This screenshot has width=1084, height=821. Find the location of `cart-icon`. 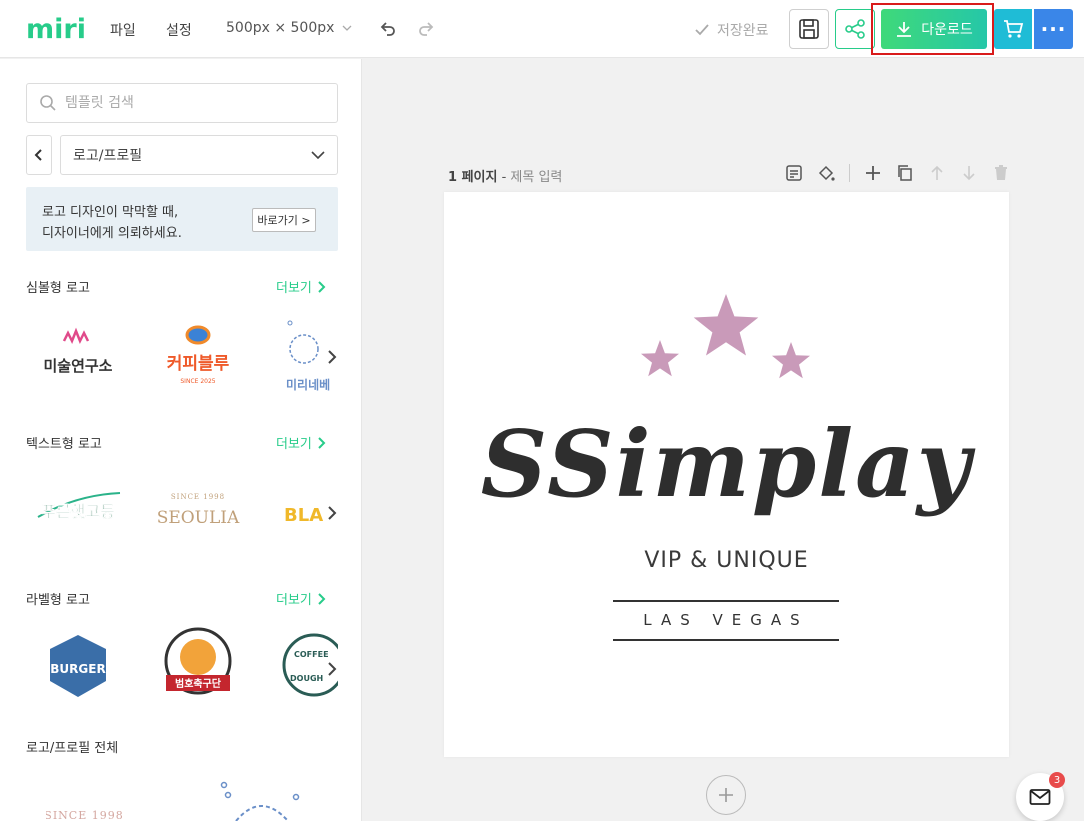

cart-icon is located at coordinates (1014, 29).